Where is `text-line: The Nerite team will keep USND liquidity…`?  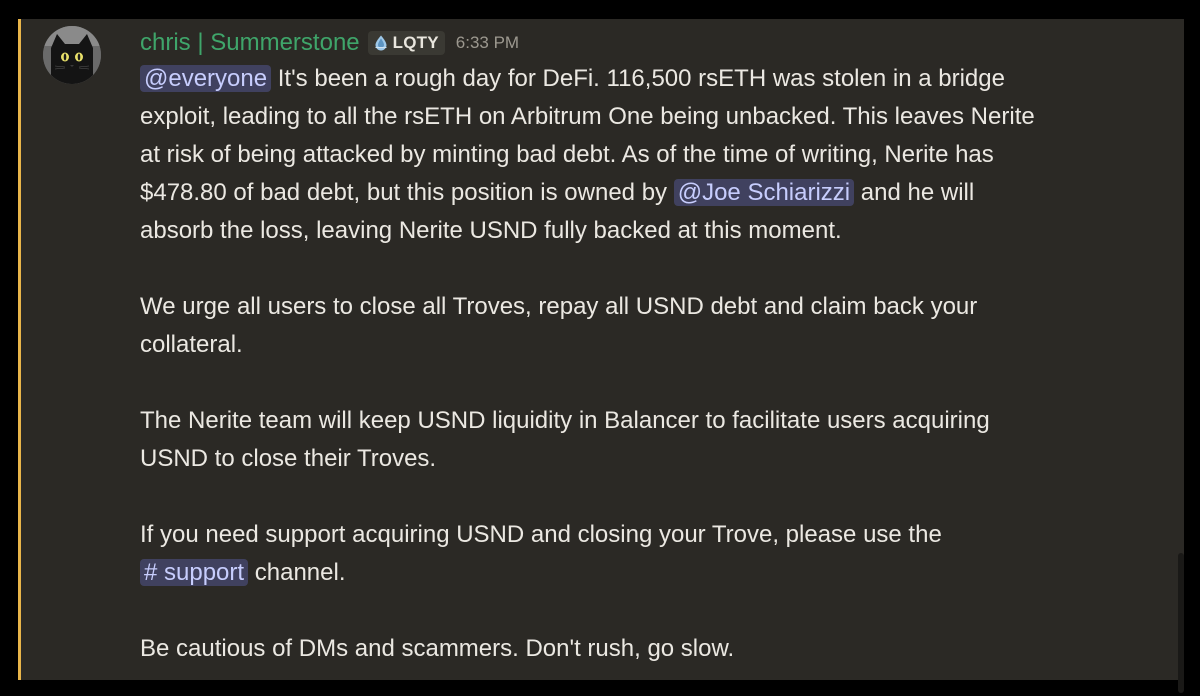 text-line: The Nerite team will keep USND liquidity… is located at coordinates (565, 420).